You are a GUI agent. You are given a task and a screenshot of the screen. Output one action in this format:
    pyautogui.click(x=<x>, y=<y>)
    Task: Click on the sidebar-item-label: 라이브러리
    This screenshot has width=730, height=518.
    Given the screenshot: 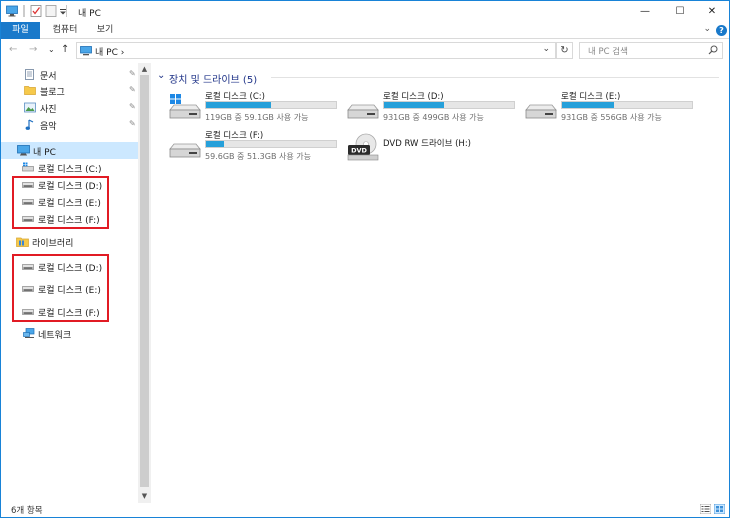 What is the action you would take?
    pyautogui.click(x=53, y=244)
    